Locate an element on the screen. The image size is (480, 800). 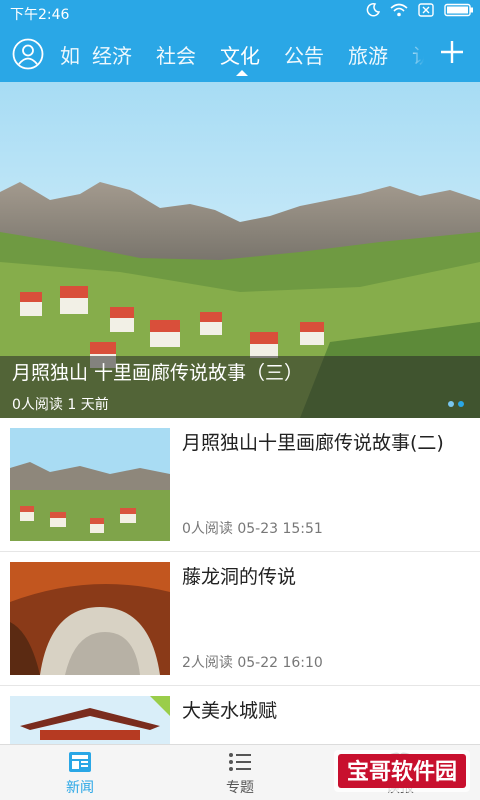
article-title: 藤龙洞的传说 is located at coordinates (239, 577).